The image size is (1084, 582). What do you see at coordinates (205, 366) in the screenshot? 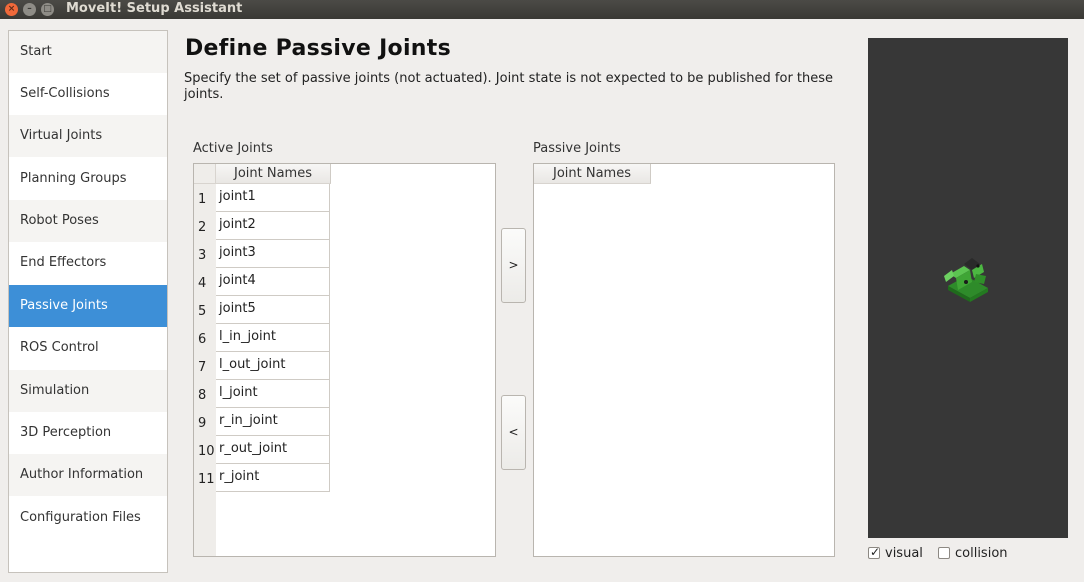
I see `row-number: 7` at bounding box center [205, 366].